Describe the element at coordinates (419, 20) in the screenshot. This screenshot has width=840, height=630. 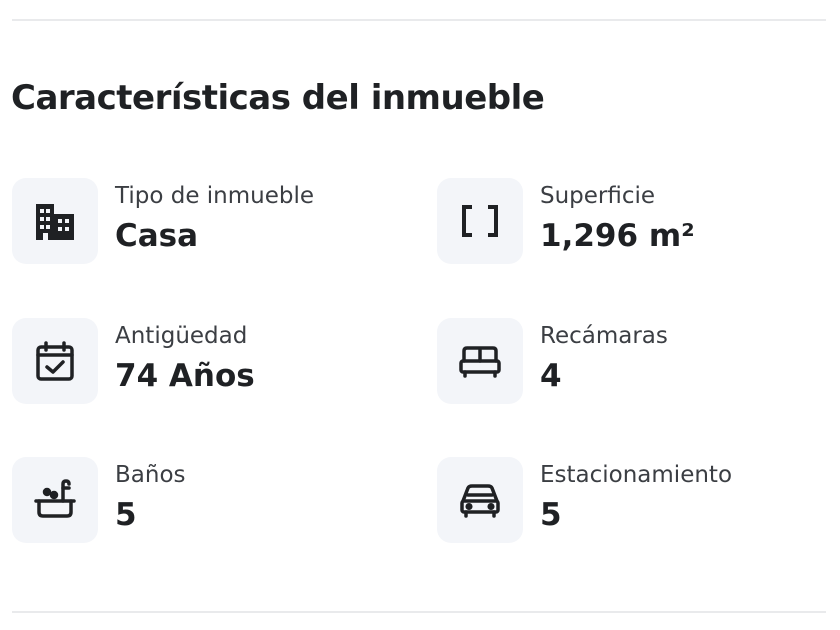
I see `top-divider` at that location.